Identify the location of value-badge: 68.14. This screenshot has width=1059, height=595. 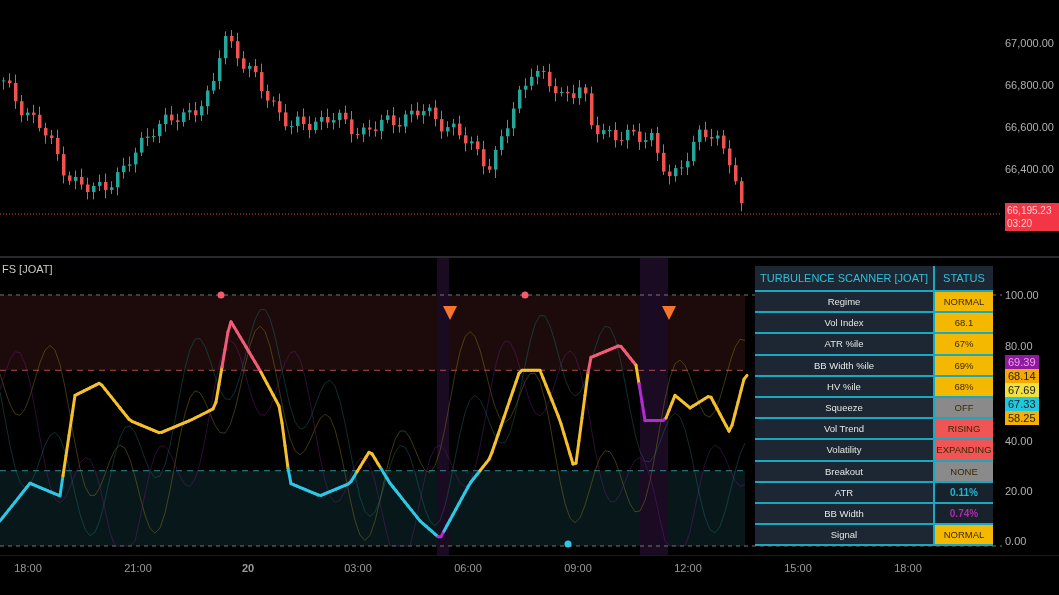
(1022, 376).